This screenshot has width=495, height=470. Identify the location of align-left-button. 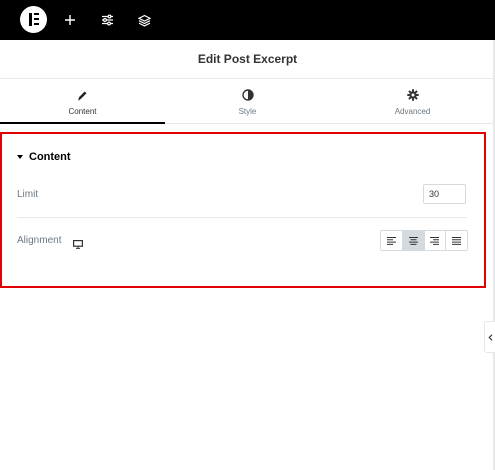
(392, 240).